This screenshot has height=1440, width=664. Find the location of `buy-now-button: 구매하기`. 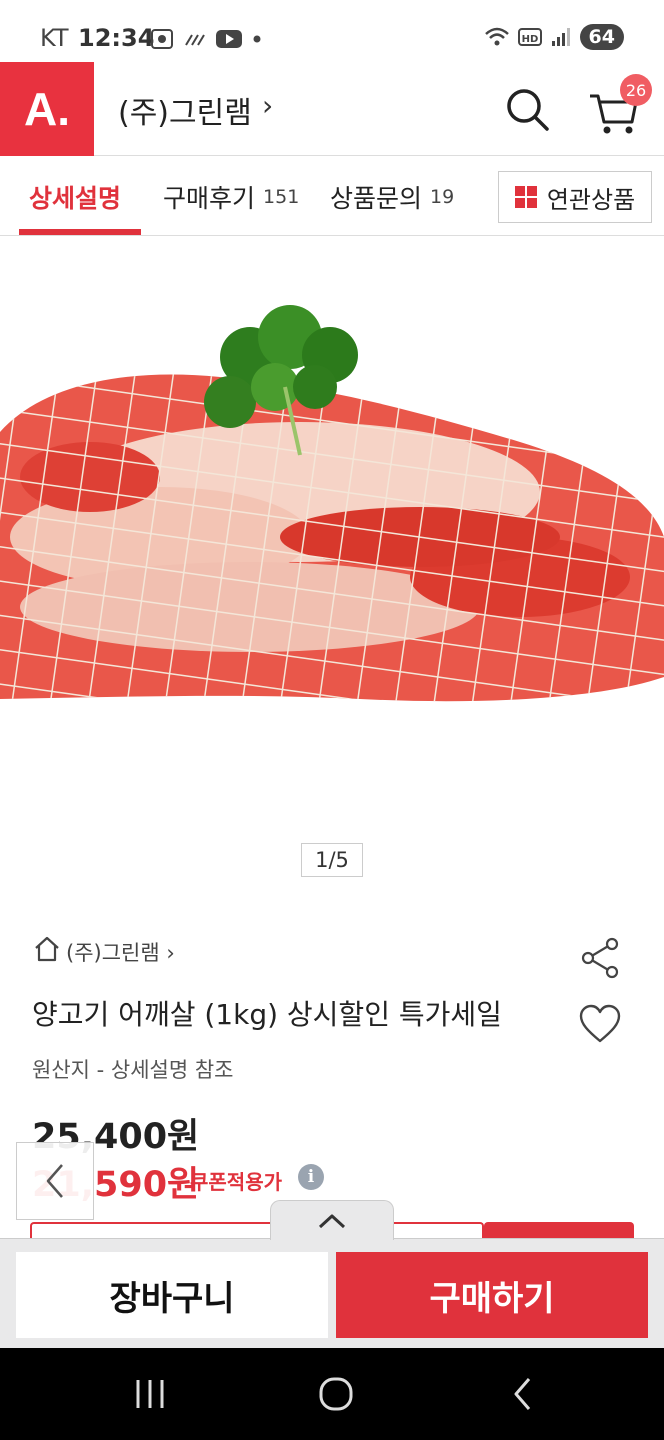

buy-now-button: 구매하기 is located at coordinates (492, 1295).